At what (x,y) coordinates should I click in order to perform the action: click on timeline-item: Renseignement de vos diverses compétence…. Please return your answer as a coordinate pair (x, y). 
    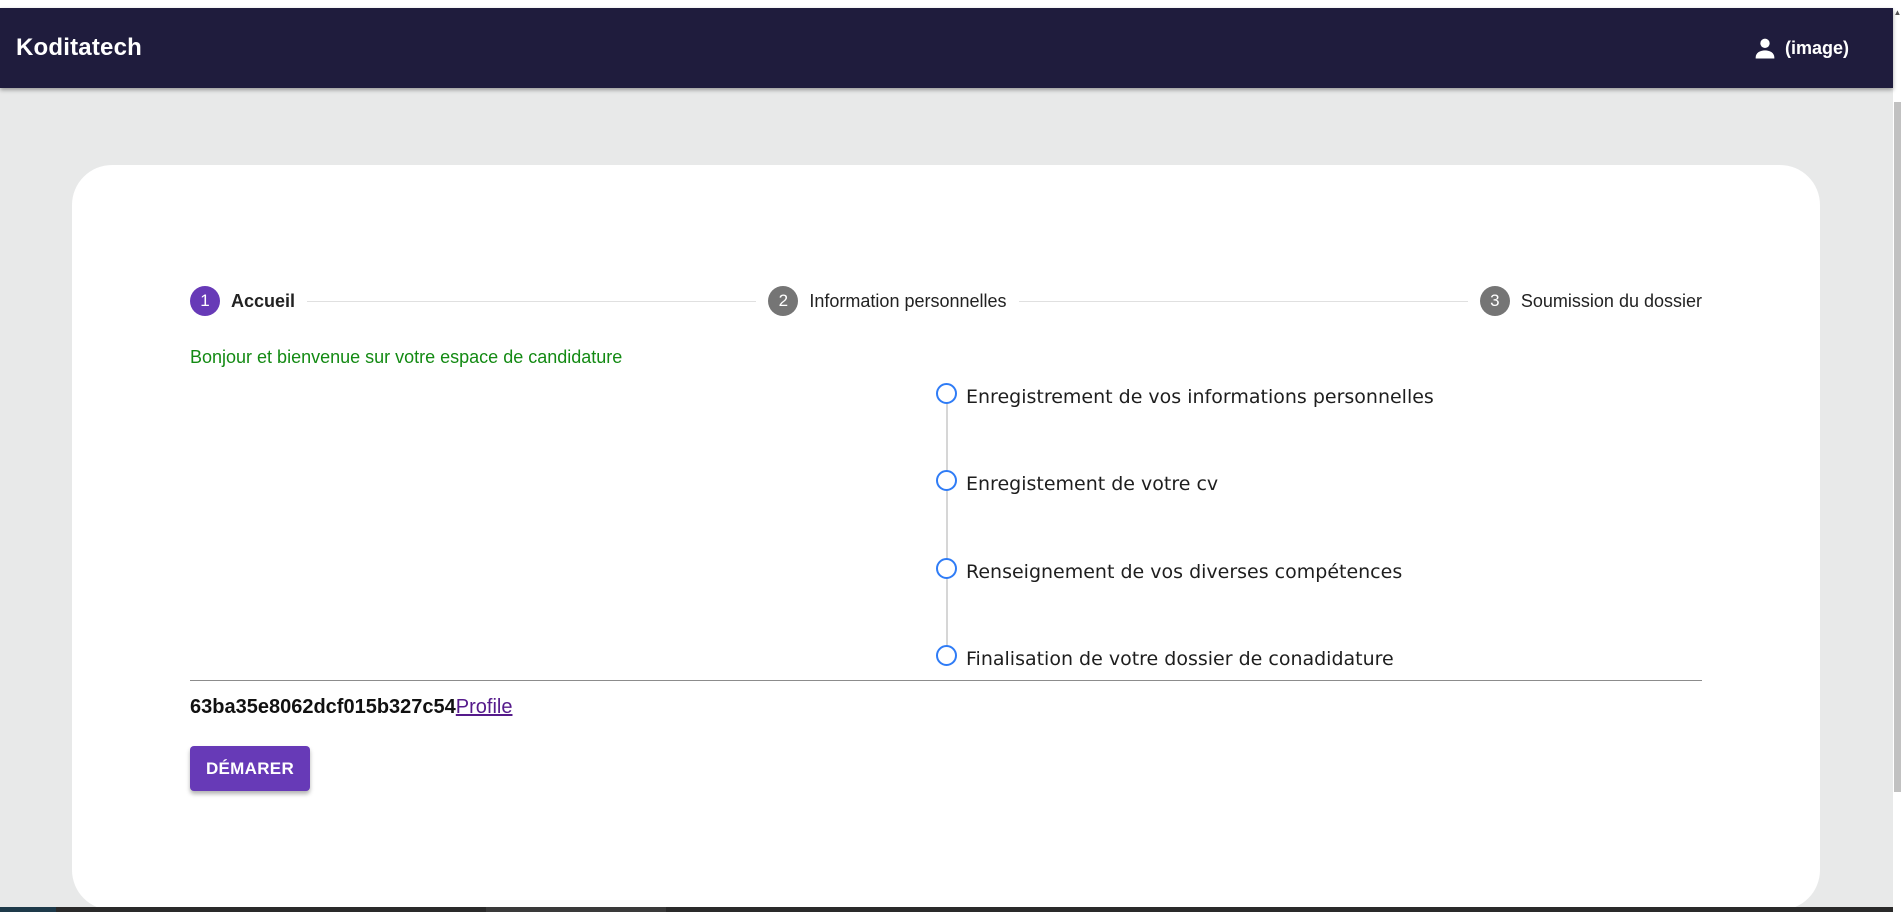
    Looking at the image, I should click on (1169, 570).